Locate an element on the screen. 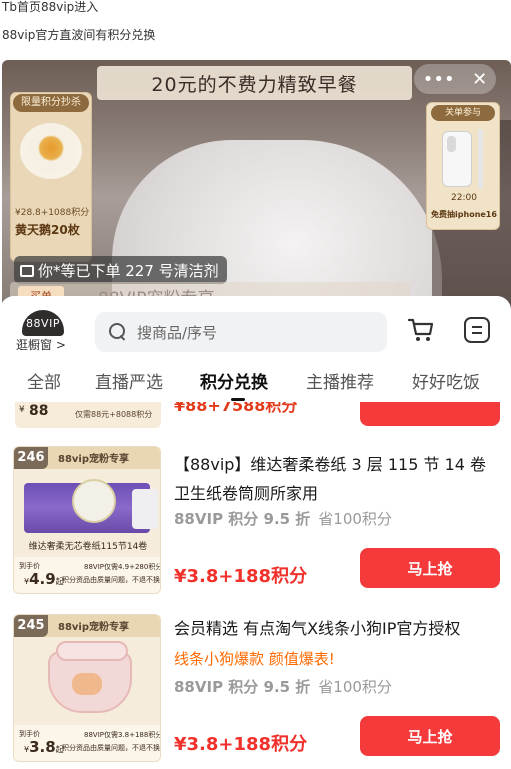 The height and width of the screenshot is (769, 511). page-header: Tb首页88vip进入 88vip官方直波间有积分兑换 is located at coordinates (255, 29).